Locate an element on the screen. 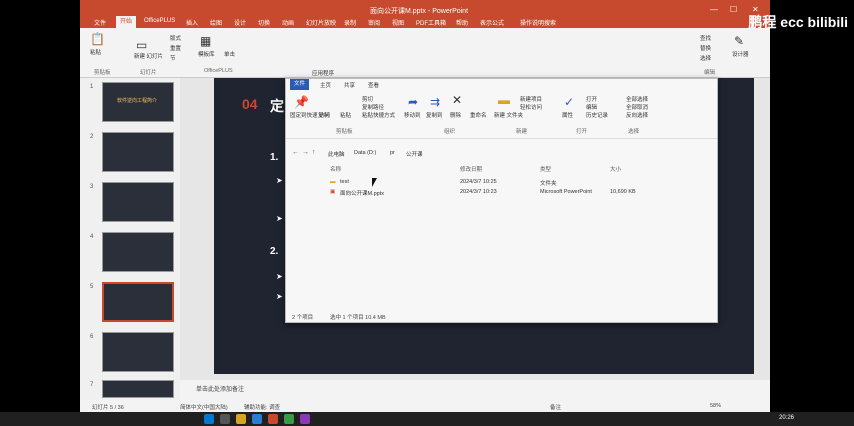 This screenshot has height=426, width=854. tab-home: 开始 is located at coordinates (126, 22).